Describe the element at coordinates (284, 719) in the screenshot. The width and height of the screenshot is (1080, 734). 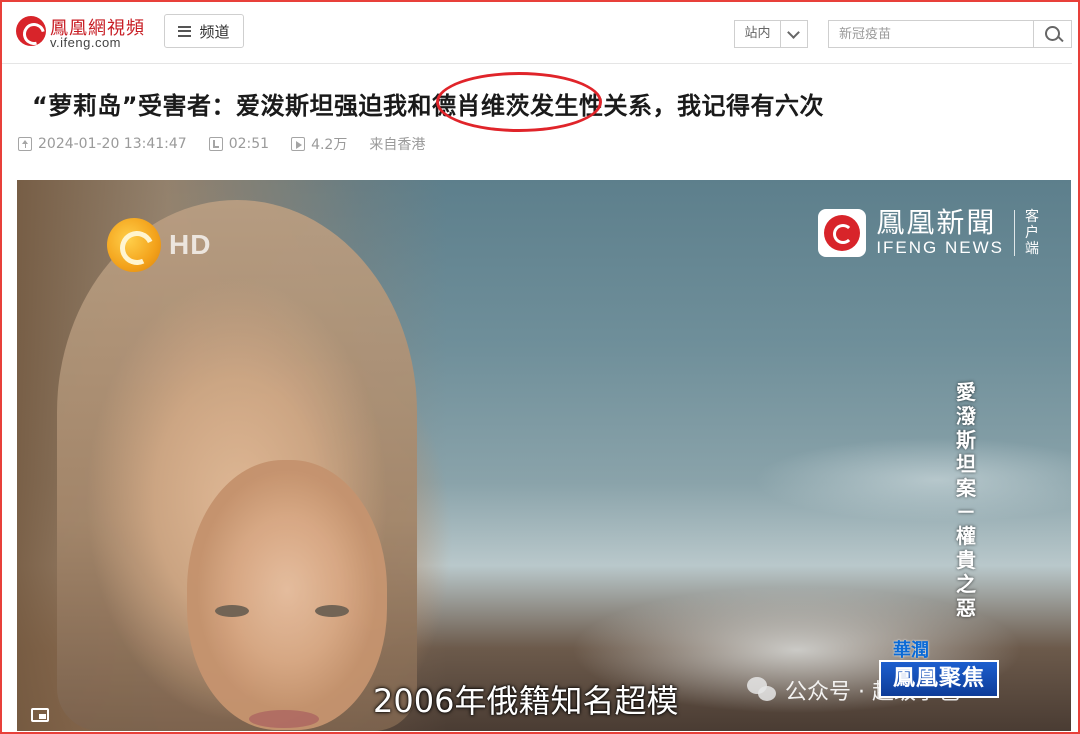
I see `lips` at that location.